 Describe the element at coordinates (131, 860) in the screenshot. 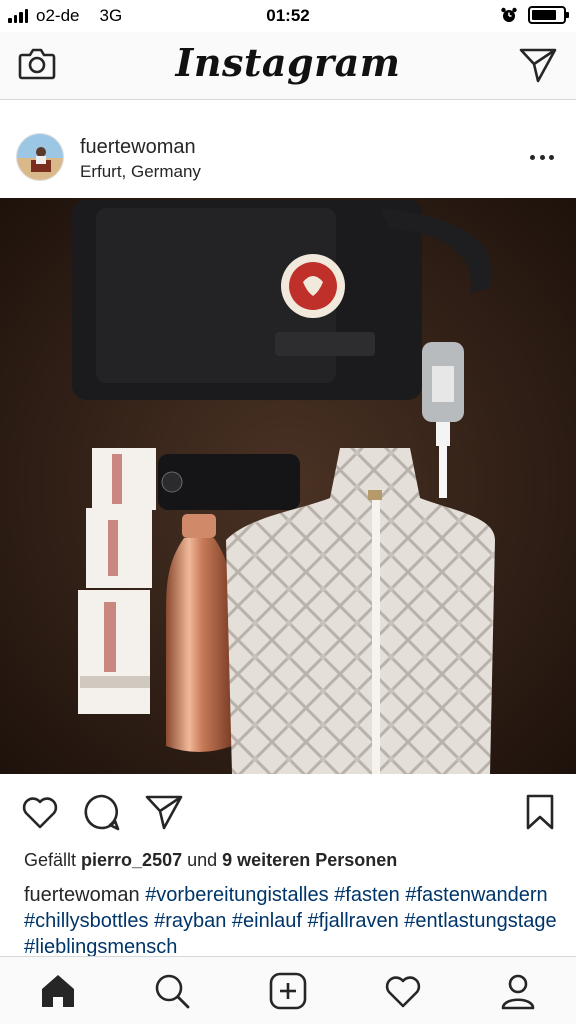

I see `likes-user-link: pierro_2507` at that location.